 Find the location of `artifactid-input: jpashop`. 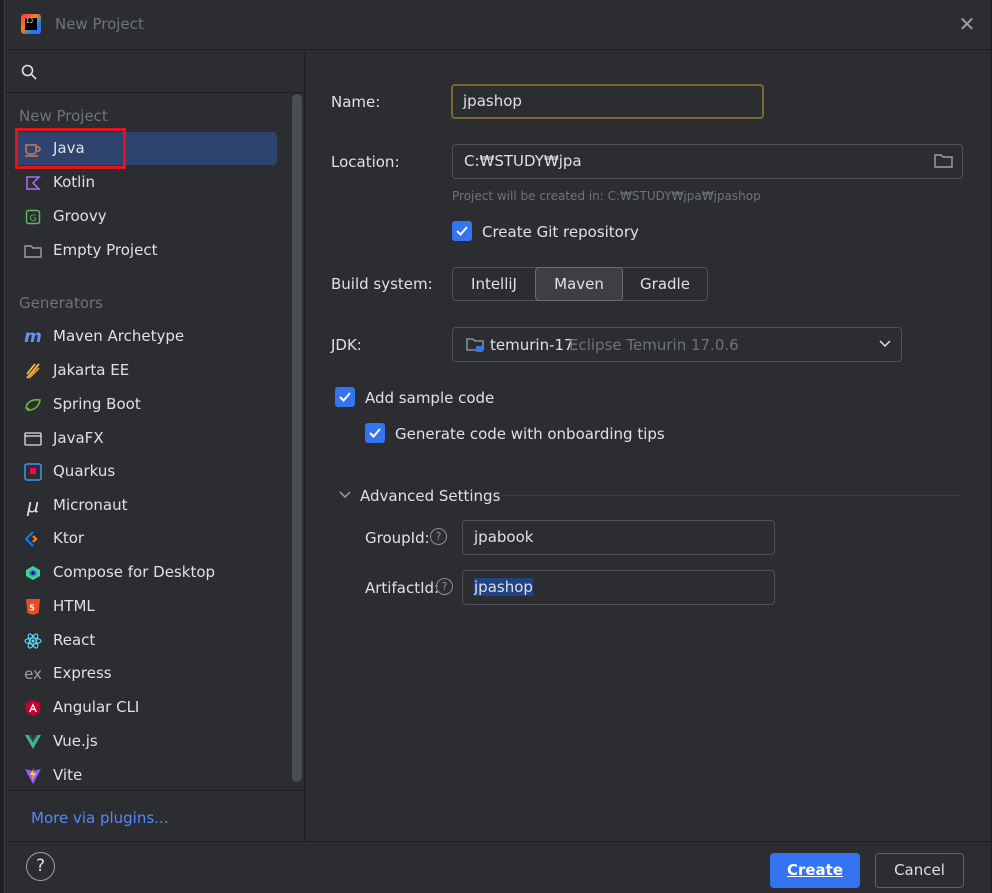

artifactid-input: jpashop is located at coordinates (618, 587).